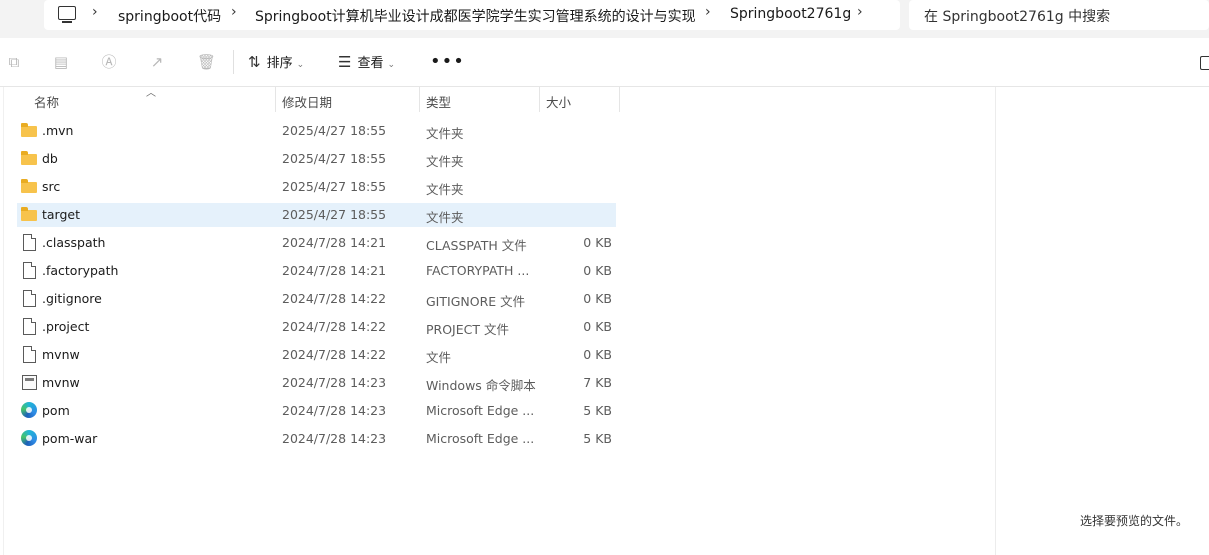  I want to click on column-headers: ︿ 名称 修改日期 类型 大小, so click(310, 99).